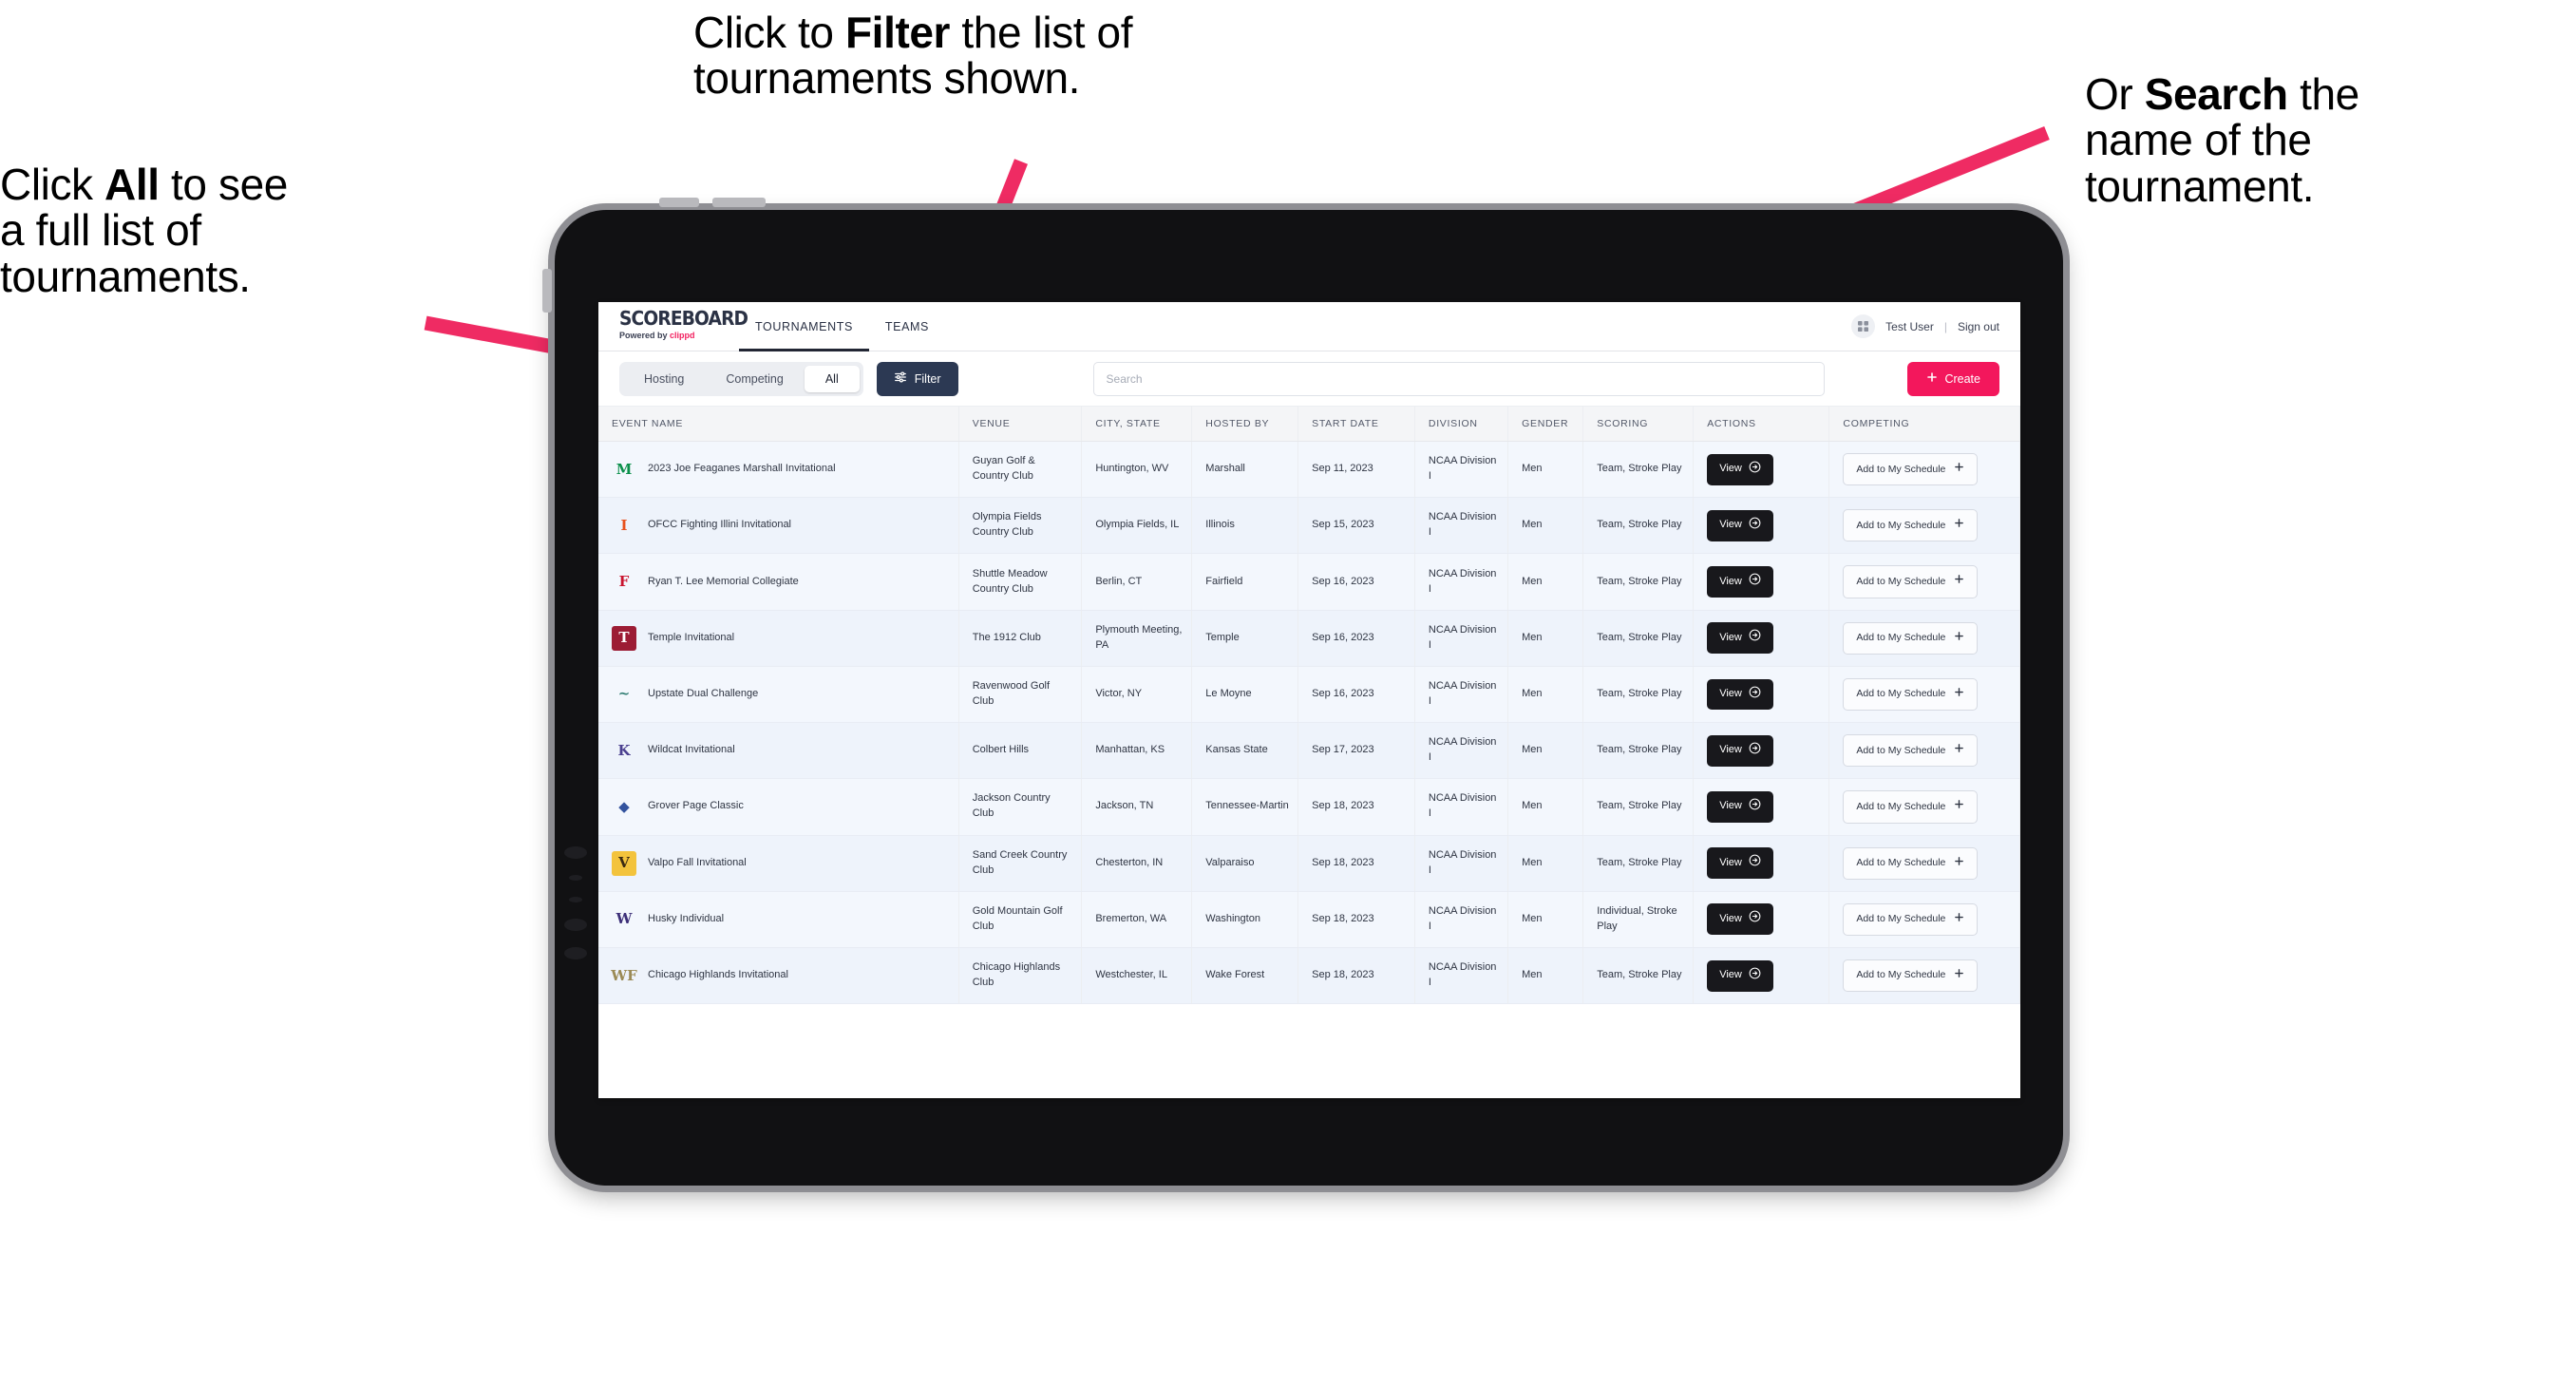 This screenshot has height=1386, width=2576. Describe the element at coordinates (778, 526) in the screenshot. I see `cell-event-name: I OFCC Fighting Illini Invitational` at that location.